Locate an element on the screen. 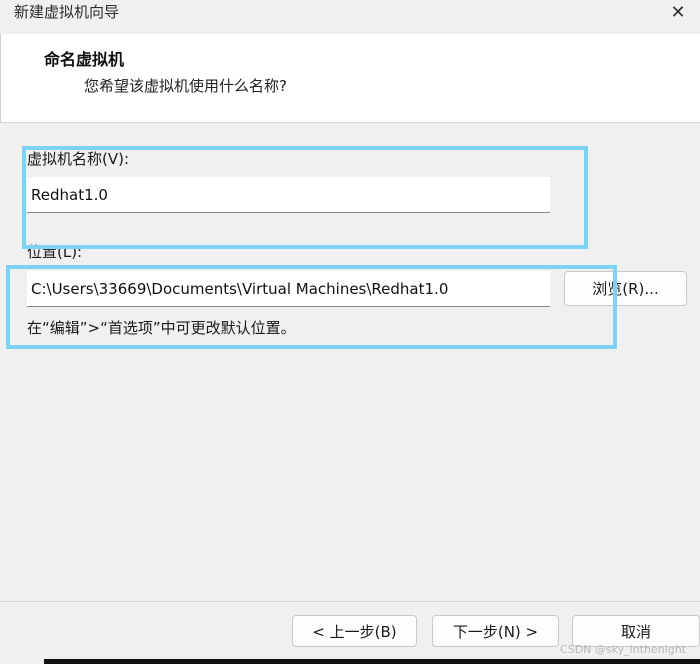 The width and height of the screenshot is (700, 664). close-button: ✕ is located at coordinates (678, 12).